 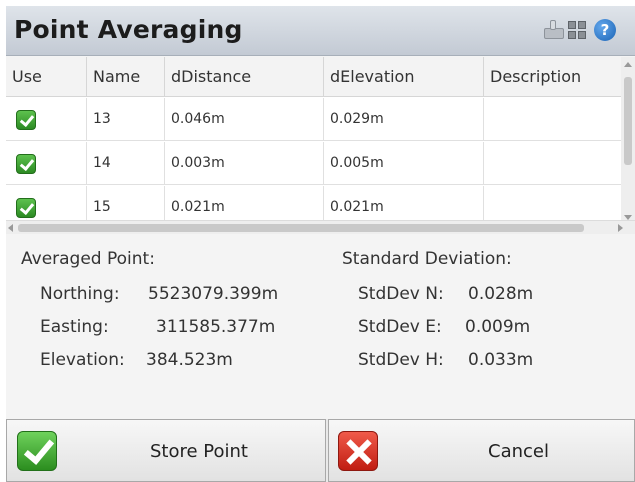 What do you see at coordinates (301, 228) in the screenshot?
I see `horizontal-scroll-thumb` at bounding box center [301, 228].